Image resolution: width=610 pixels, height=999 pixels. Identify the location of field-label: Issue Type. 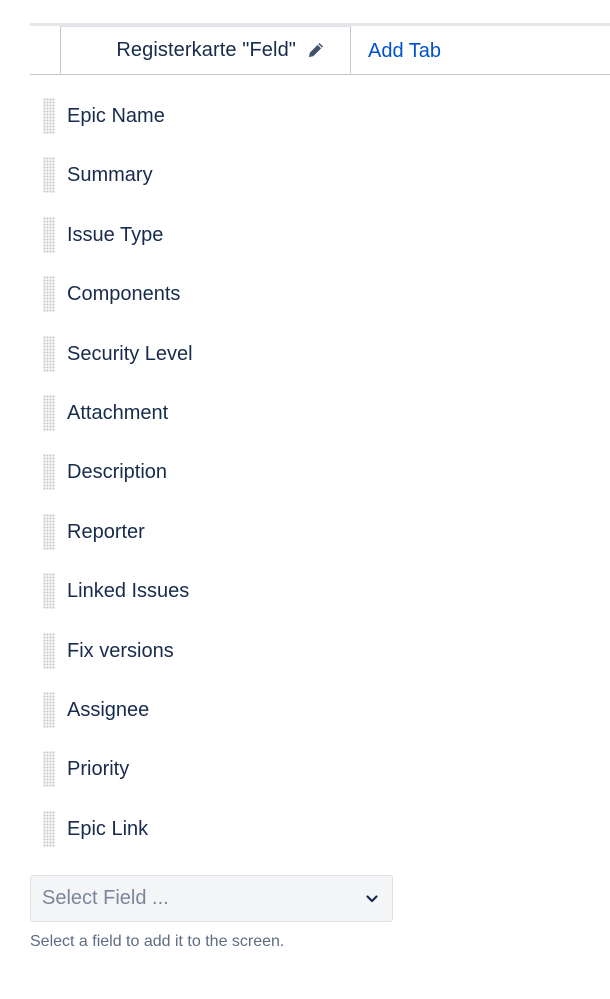
(115, 234).